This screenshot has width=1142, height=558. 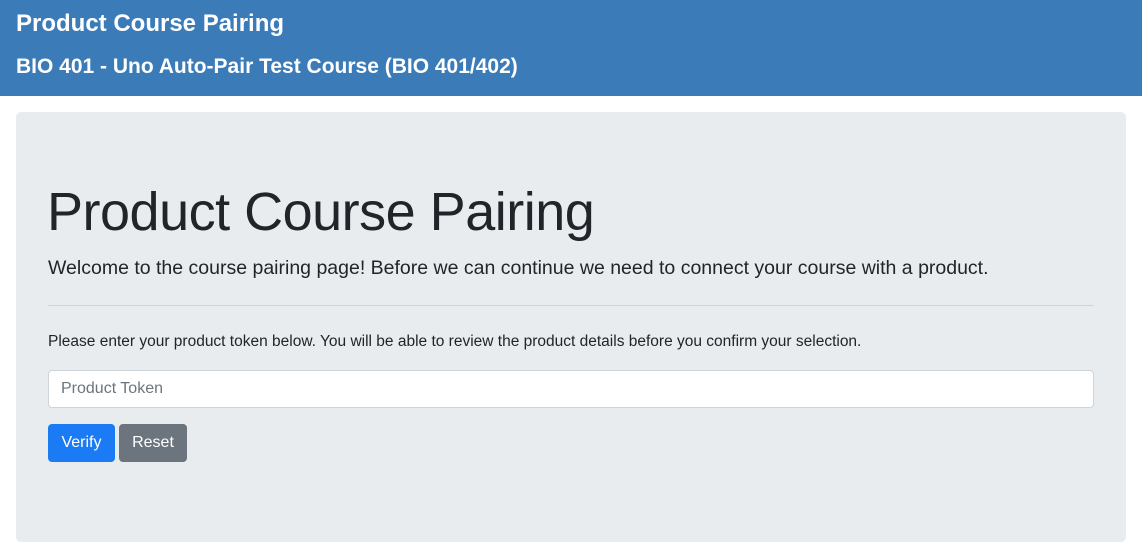 What do you see at coordinates (150, 23) in the screenshot?
I see `header-title: Product Course Pairing` at bounding box center [150, 23].